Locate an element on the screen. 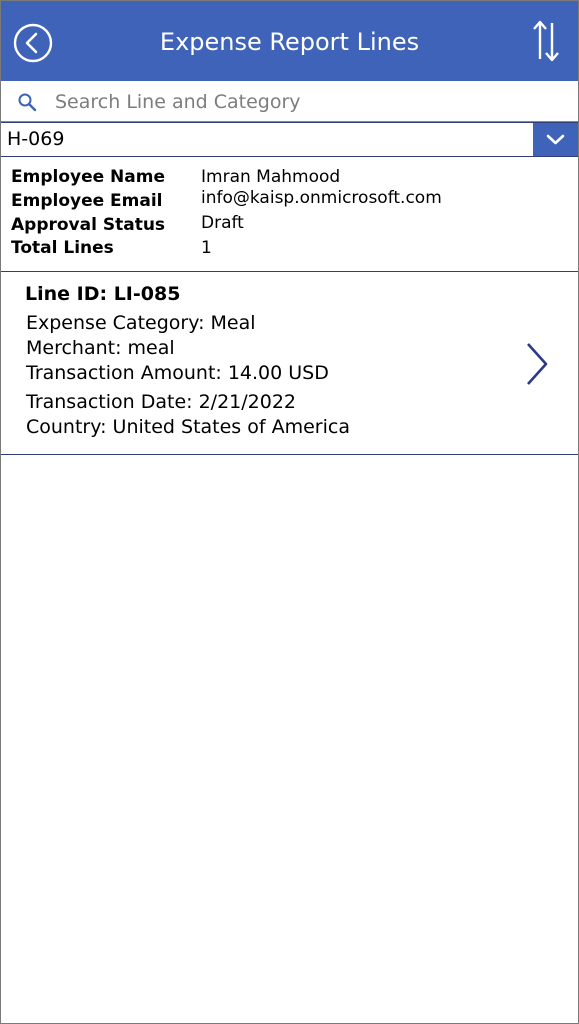  employee-name-label: Employee Name is located at coordinates (88, 177).